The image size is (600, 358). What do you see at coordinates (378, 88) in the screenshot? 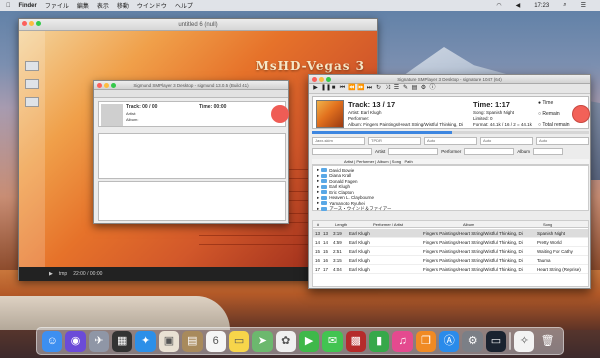
I see `repeat-icon: ↻` at bounding box center [378, 88].